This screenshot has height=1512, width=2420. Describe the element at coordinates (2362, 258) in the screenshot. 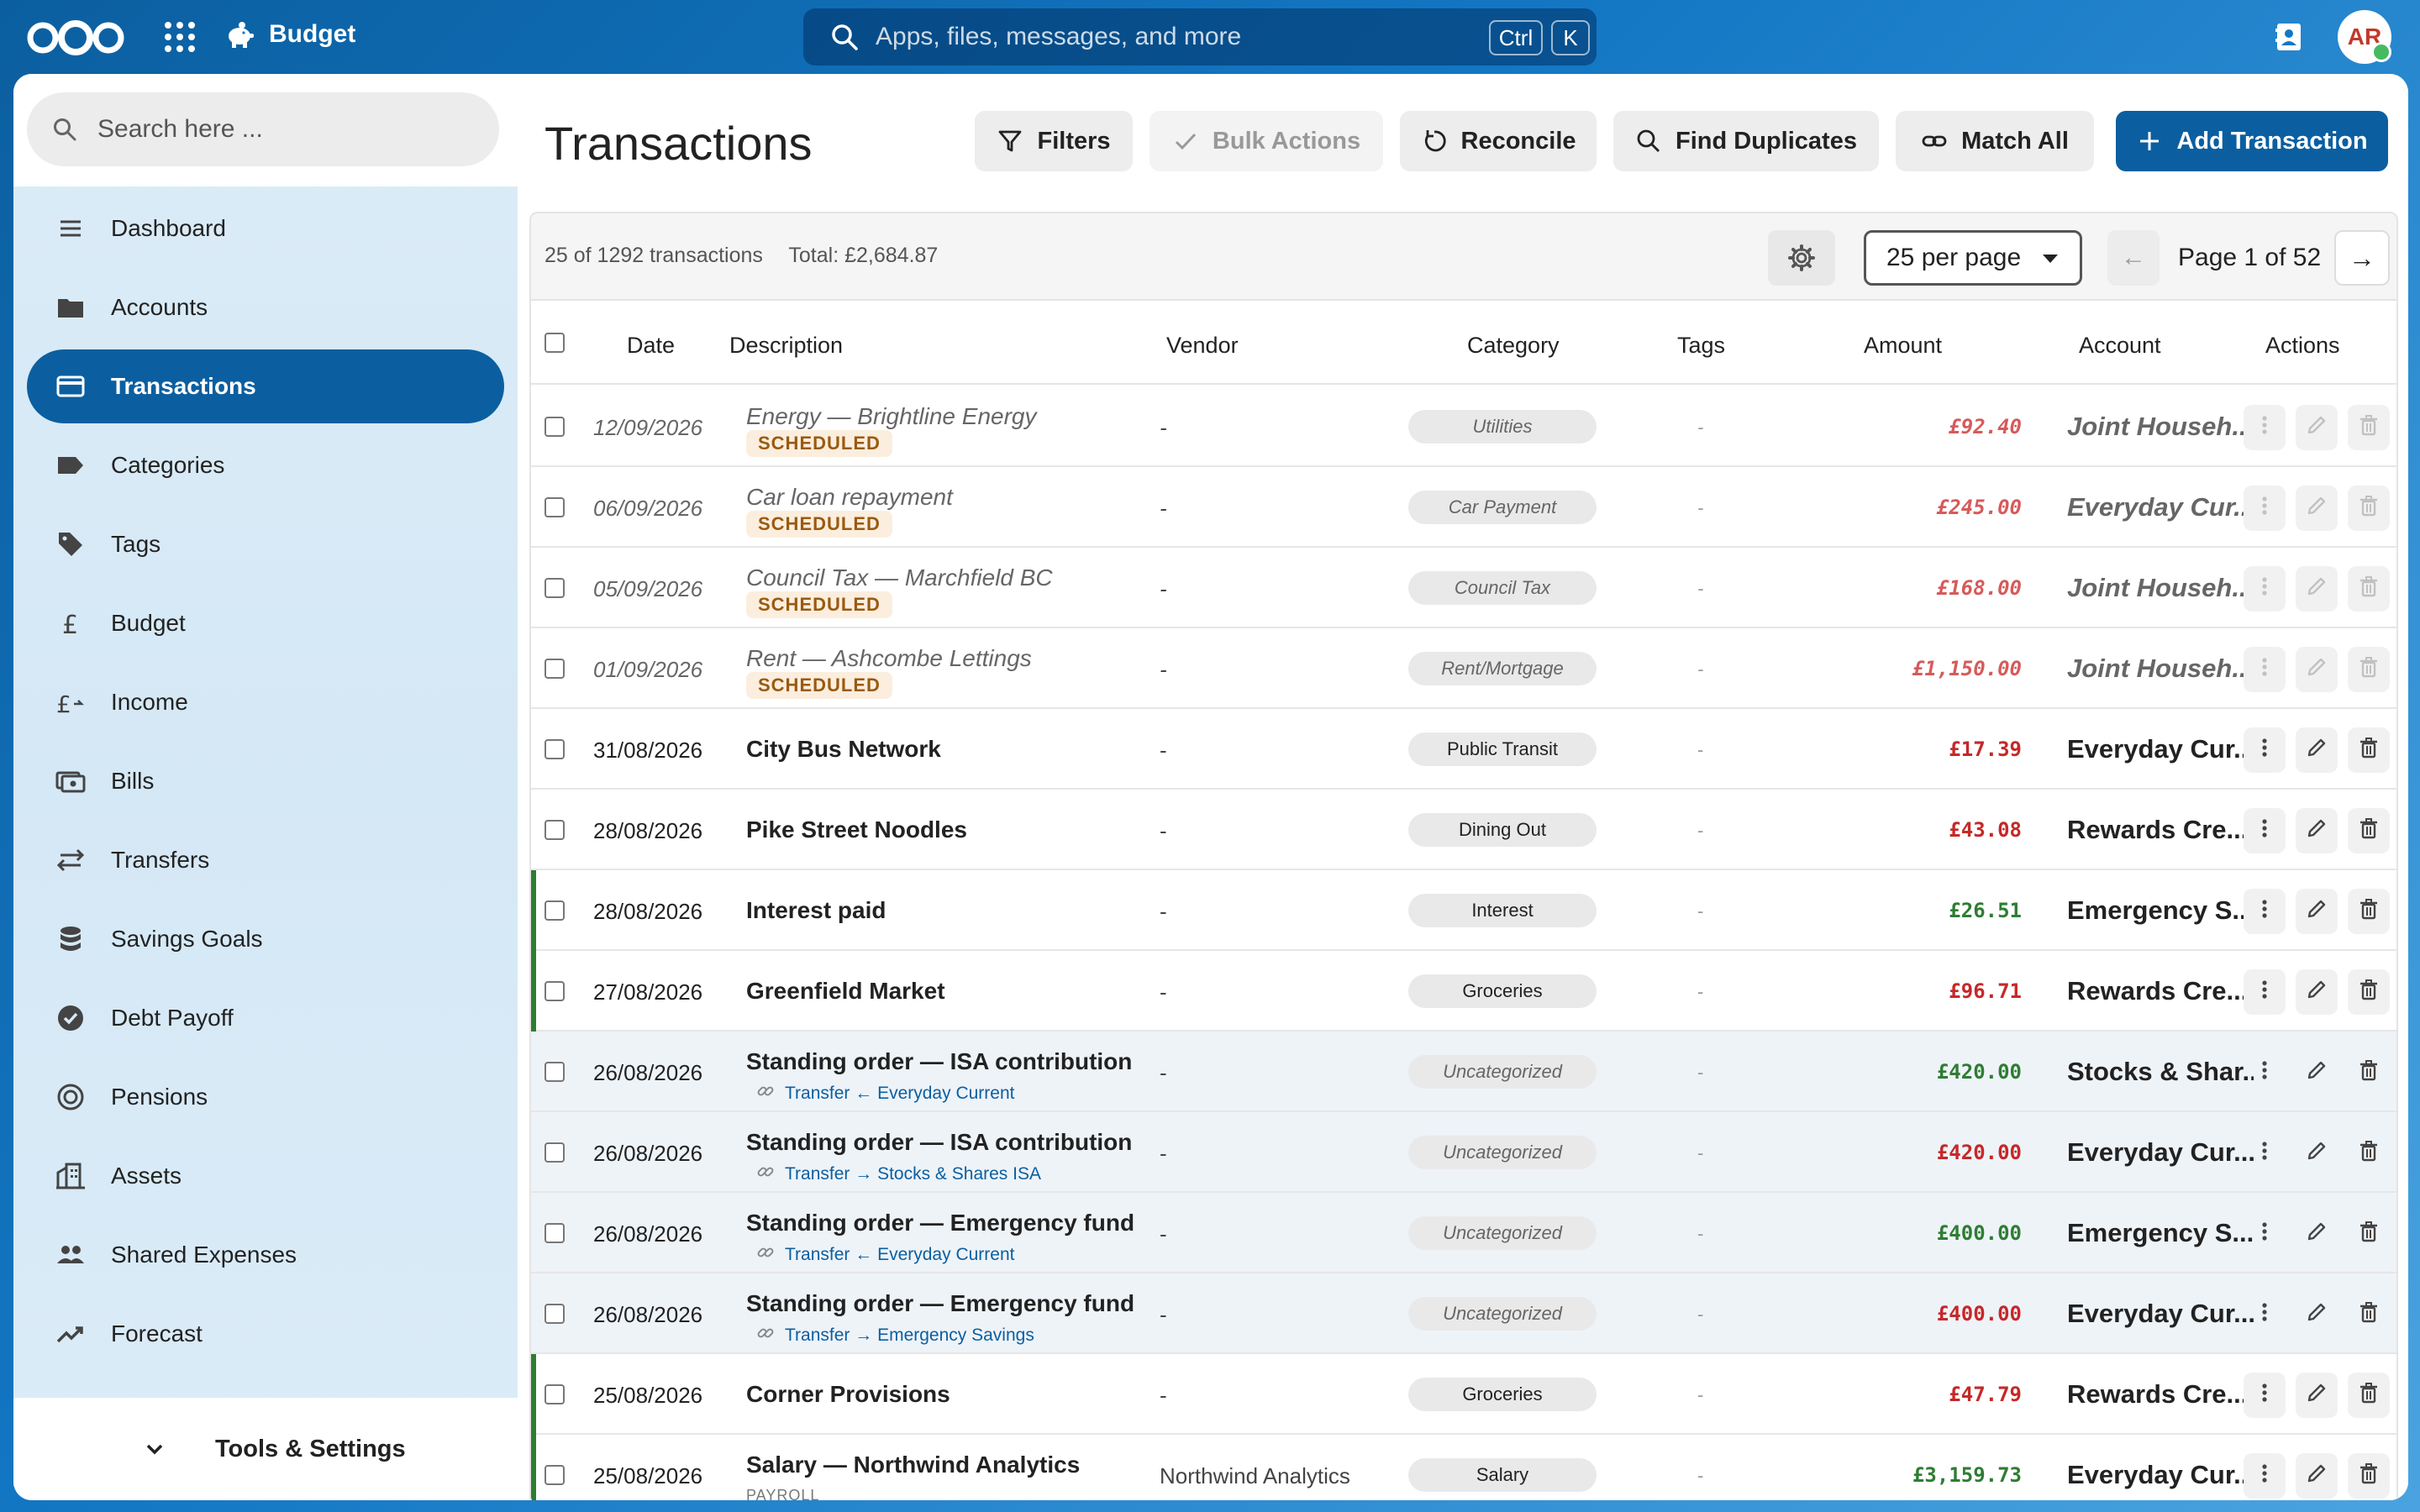

I see `next-page-button: →` at that location.